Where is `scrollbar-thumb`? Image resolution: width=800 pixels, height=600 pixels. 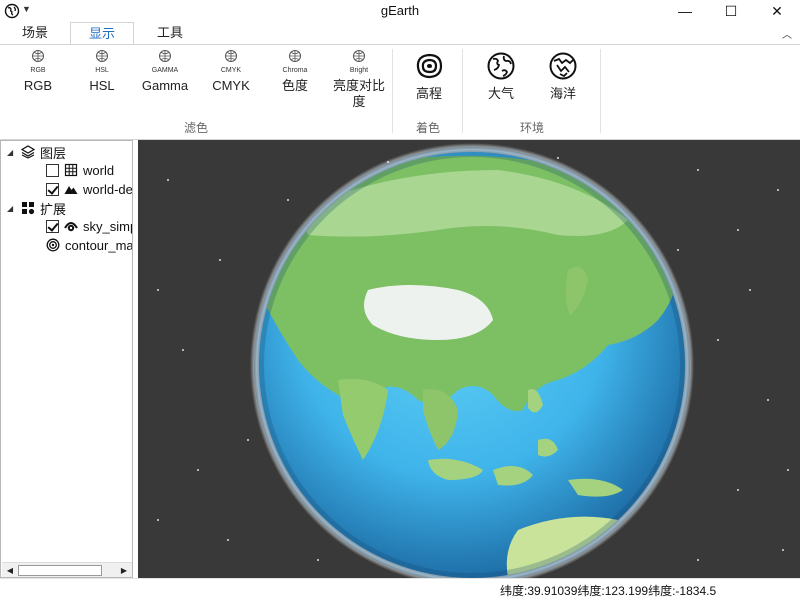
scrollbar-thumb is located at coordinates (60, 570).